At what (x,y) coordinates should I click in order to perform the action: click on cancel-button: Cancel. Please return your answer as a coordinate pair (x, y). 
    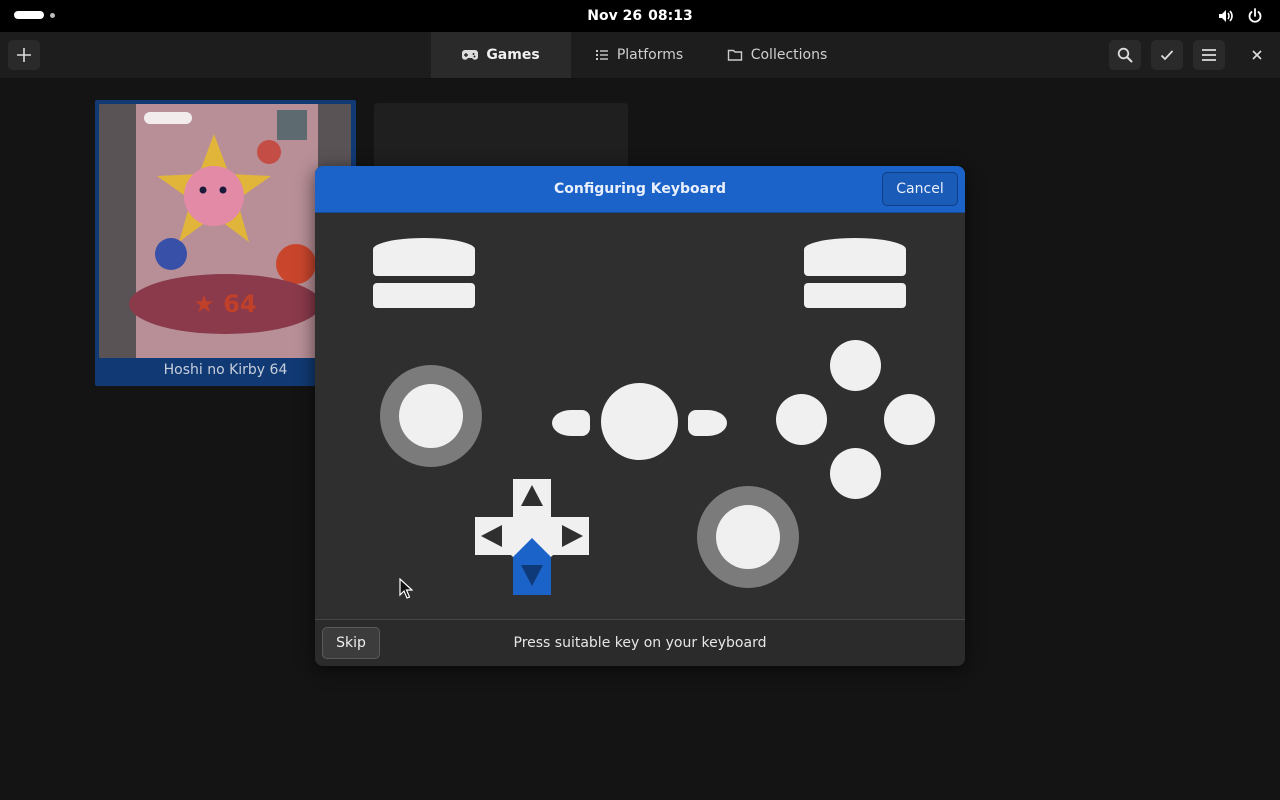
    Looking at the image, I should click on (920, 189).